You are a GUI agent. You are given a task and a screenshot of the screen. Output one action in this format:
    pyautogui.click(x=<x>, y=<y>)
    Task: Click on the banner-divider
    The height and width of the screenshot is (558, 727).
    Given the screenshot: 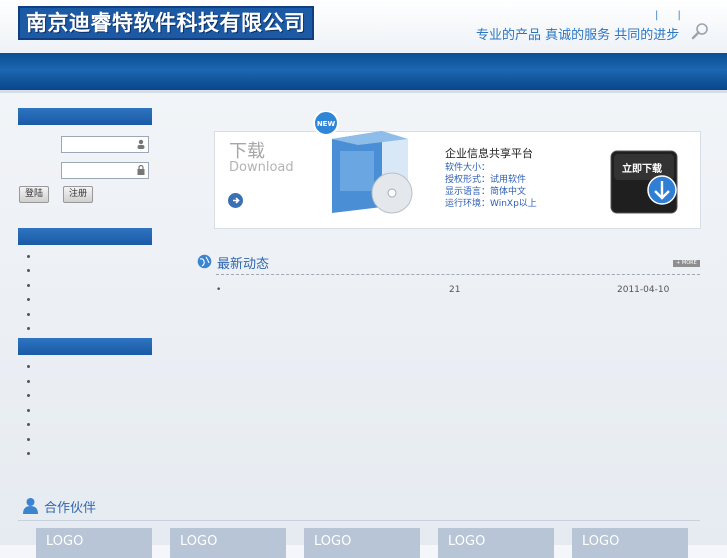 What is the action you would take?
    pyautogui.click(x=363, y=91)
    